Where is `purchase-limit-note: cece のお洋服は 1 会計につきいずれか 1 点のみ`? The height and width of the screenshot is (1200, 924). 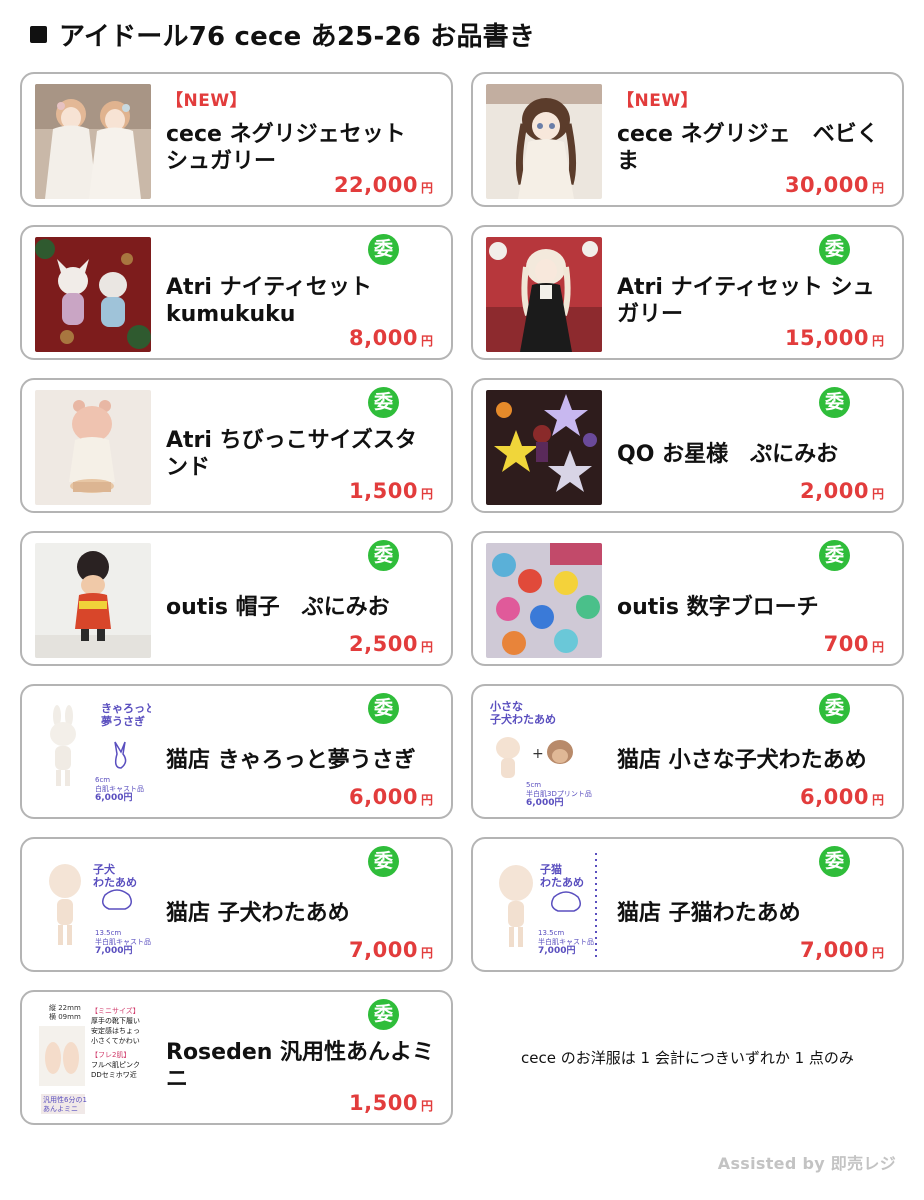
purchase-limit-note: cece のお洋服は 1 会計につきいずれか 1 点のみ is located at coordinates (687, 1058).